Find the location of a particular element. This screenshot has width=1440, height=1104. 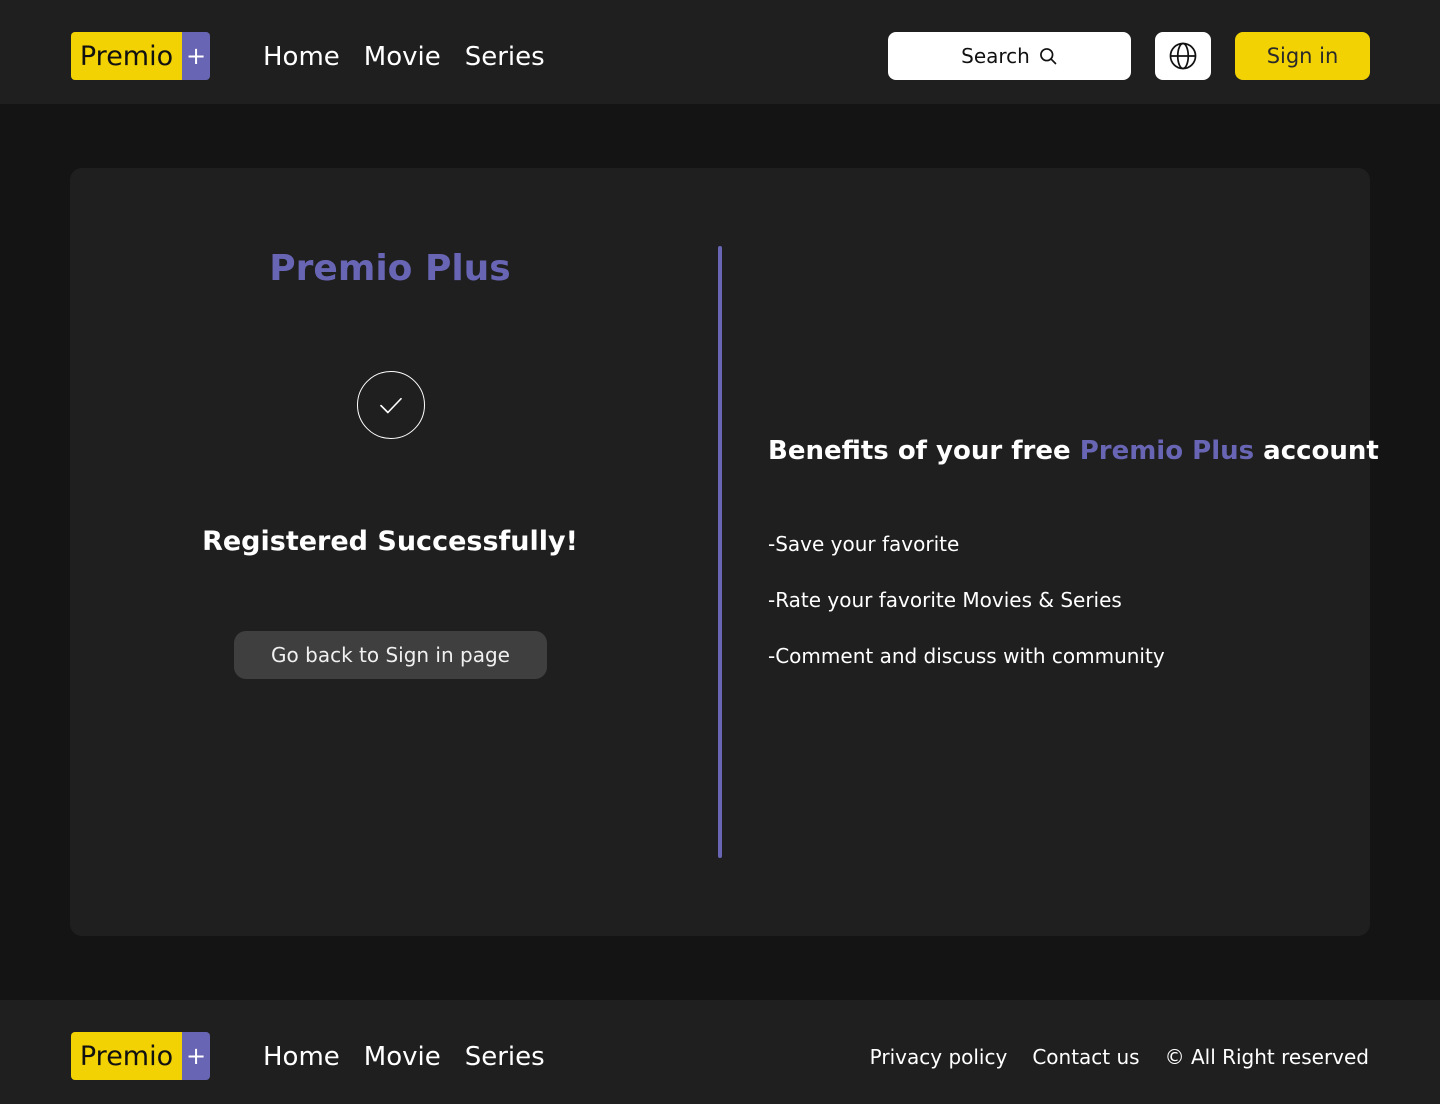

nav-series: Series is located at coordinates (505, 57).